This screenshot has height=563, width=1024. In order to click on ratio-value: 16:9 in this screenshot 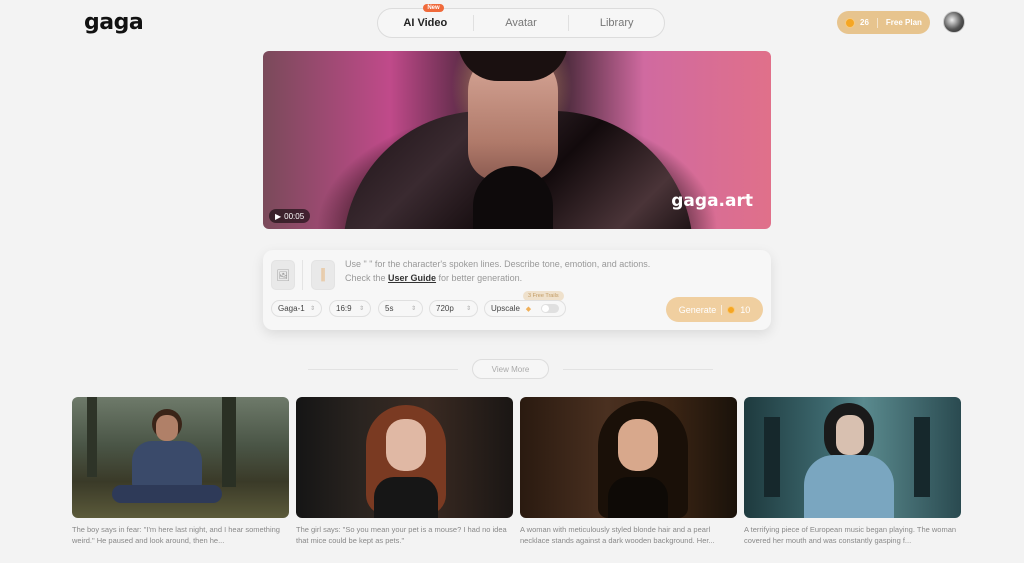, I will do `click(344, 308)`.